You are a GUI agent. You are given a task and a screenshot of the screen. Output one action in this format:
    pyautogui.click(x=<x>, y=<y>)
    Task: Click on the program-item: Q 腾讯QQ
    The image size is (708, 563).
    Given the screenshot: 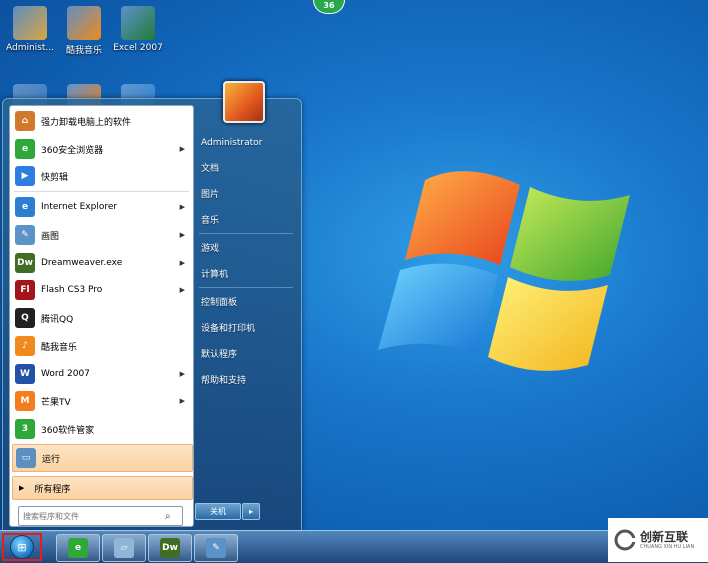 What is the action you would take?
    pyautogui.click(x=101, y=318)
    